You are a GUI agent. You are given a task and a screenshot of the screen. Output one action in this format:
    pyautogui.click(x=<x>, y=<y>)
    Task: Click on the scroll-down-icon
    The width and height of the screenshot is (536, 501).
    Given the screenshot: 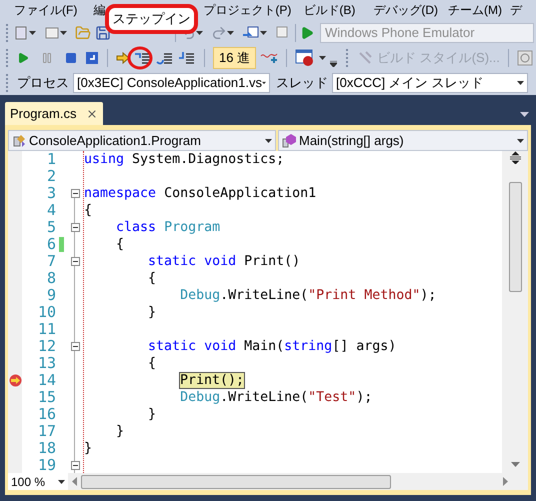 What is the action you would take?
    pyautogui.click(x=515, y=464)
    